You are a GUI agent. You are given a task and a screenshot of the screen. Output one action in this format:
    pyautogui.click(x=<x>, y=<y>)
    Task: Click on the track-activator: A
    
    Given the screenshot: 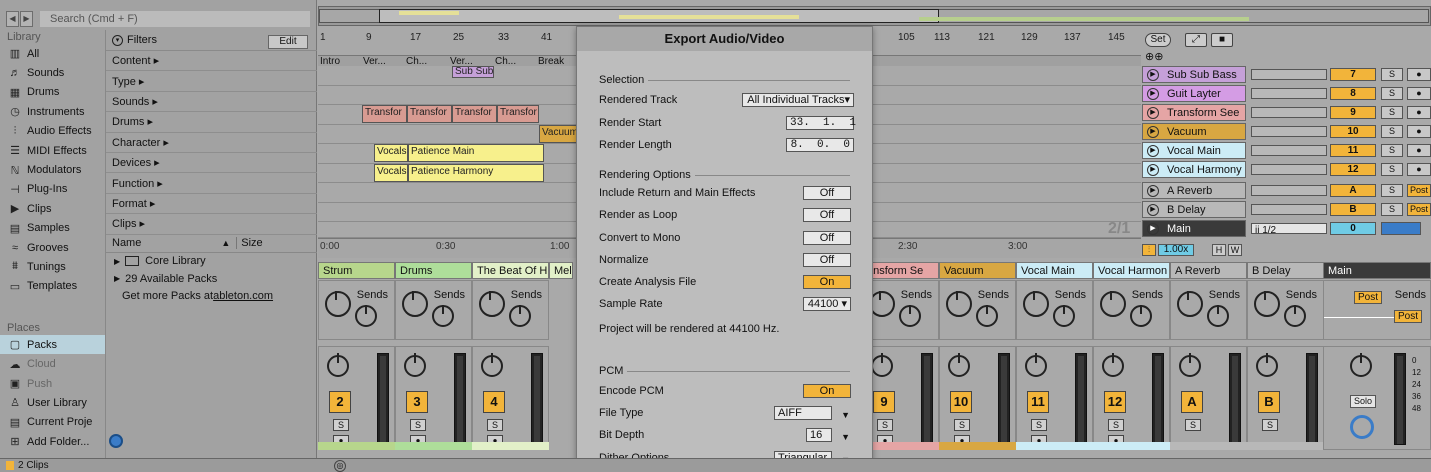 What is the action you would take?
    pyautogui.click(x=1353, y=190)
    